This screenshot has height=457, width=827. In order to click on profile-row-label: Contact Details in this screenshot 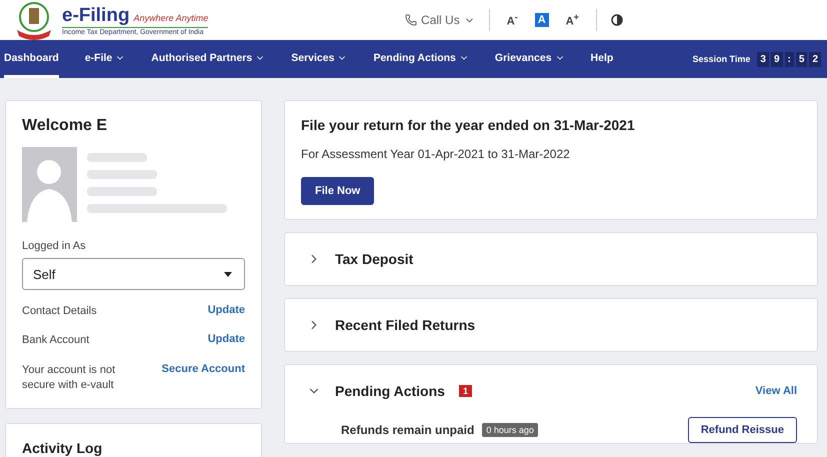, I will do `click(59, 311)`.